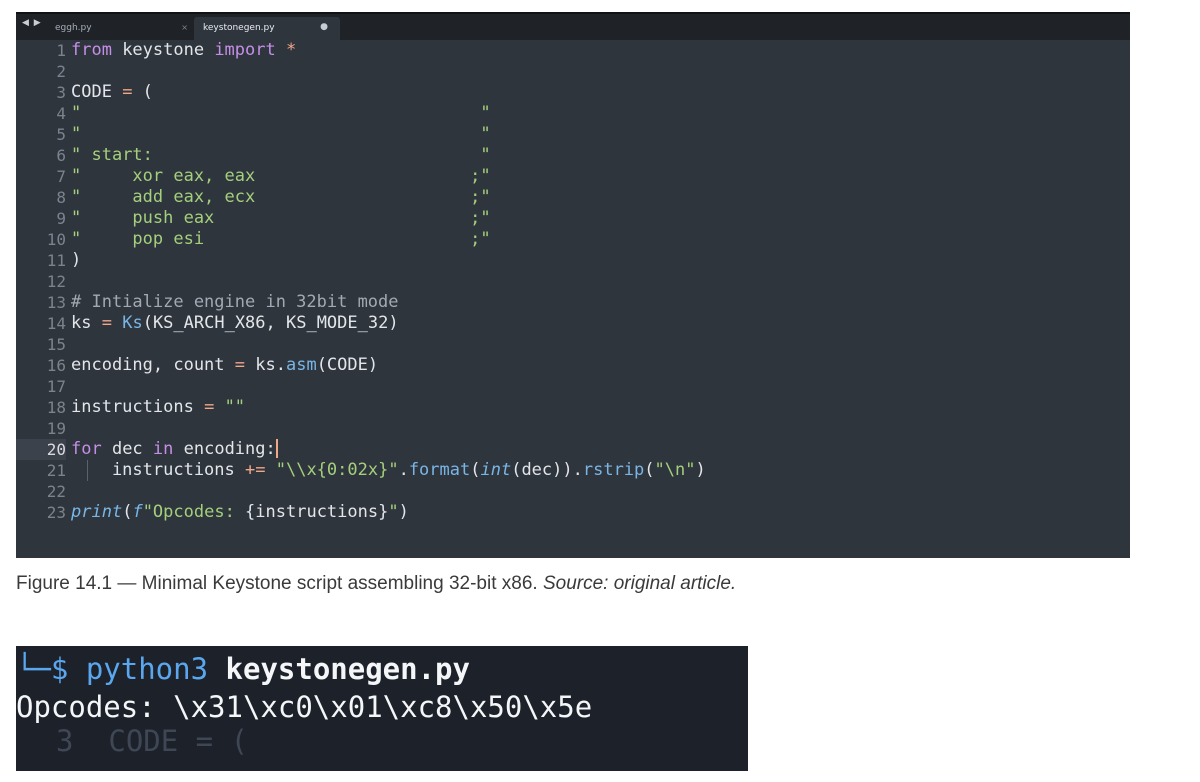  I want to click on code-token: CODE, so click(97, 92).